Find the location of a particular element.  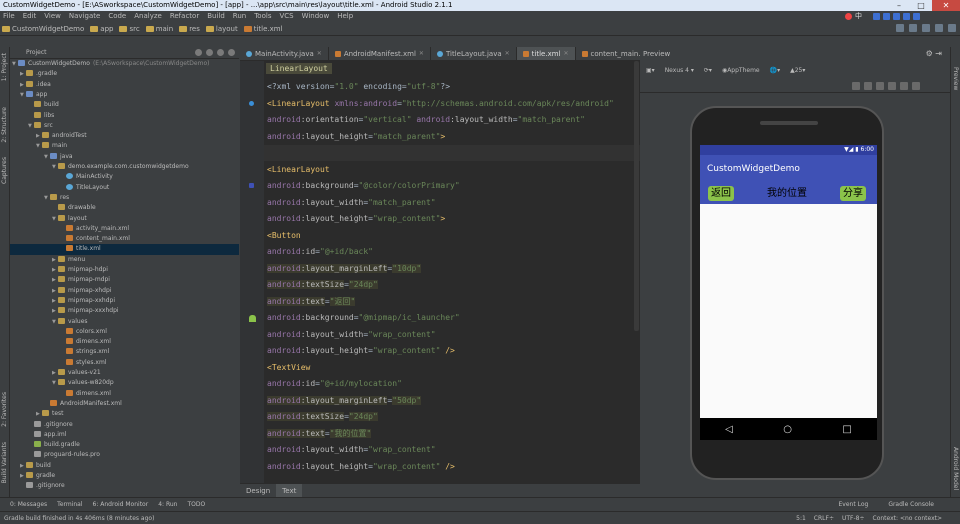

sdk-manager-icon is located at coordinates (900, 28).